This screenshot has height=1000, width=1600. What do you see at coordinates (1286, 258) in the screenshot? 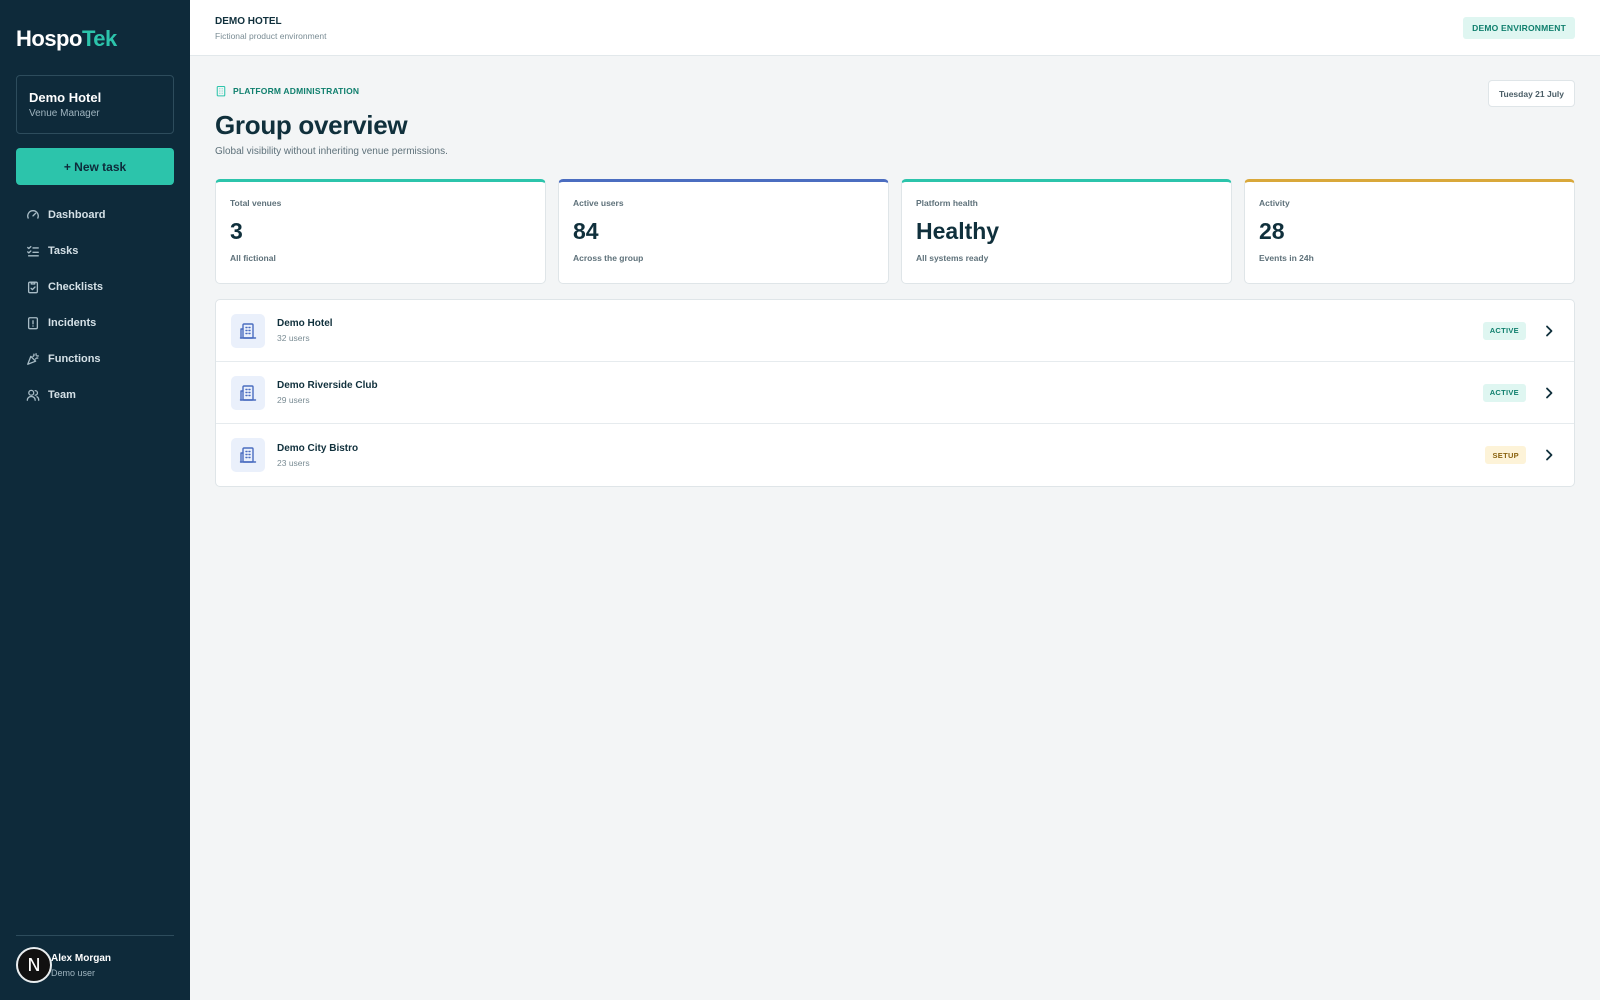
I see `stat-note: Events in 24h` at bounding box center [1286, 258].